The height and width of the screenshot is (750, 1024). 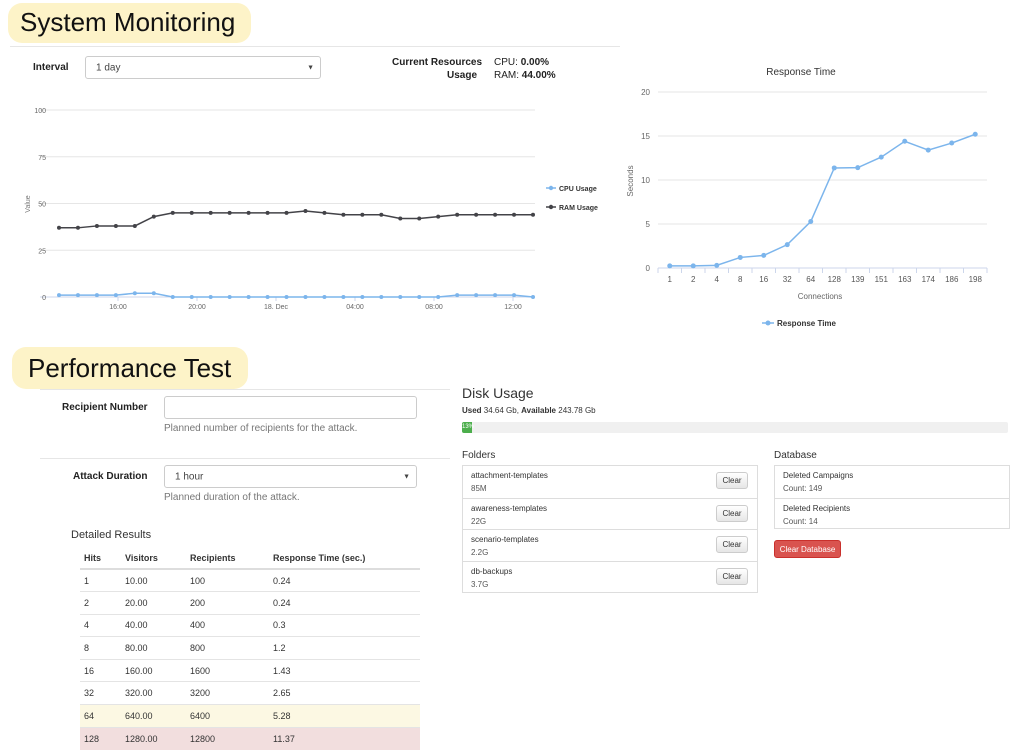 What do you see at coordinates (42, 205) in the screenshot?
I see `y-tick-label: 50` at bounding box center [42, 205].